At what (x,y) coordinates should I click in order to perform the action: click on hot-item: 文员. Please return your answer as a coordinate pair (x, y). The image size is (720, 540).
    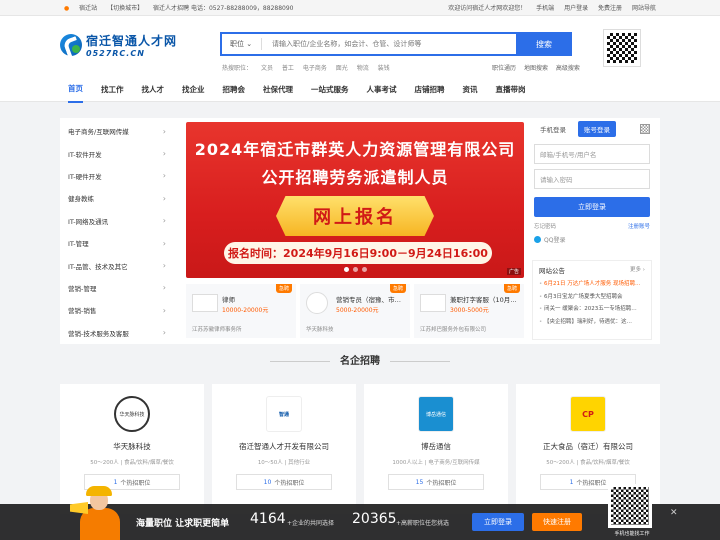
    Looking at the image, I should click on (267, 68).